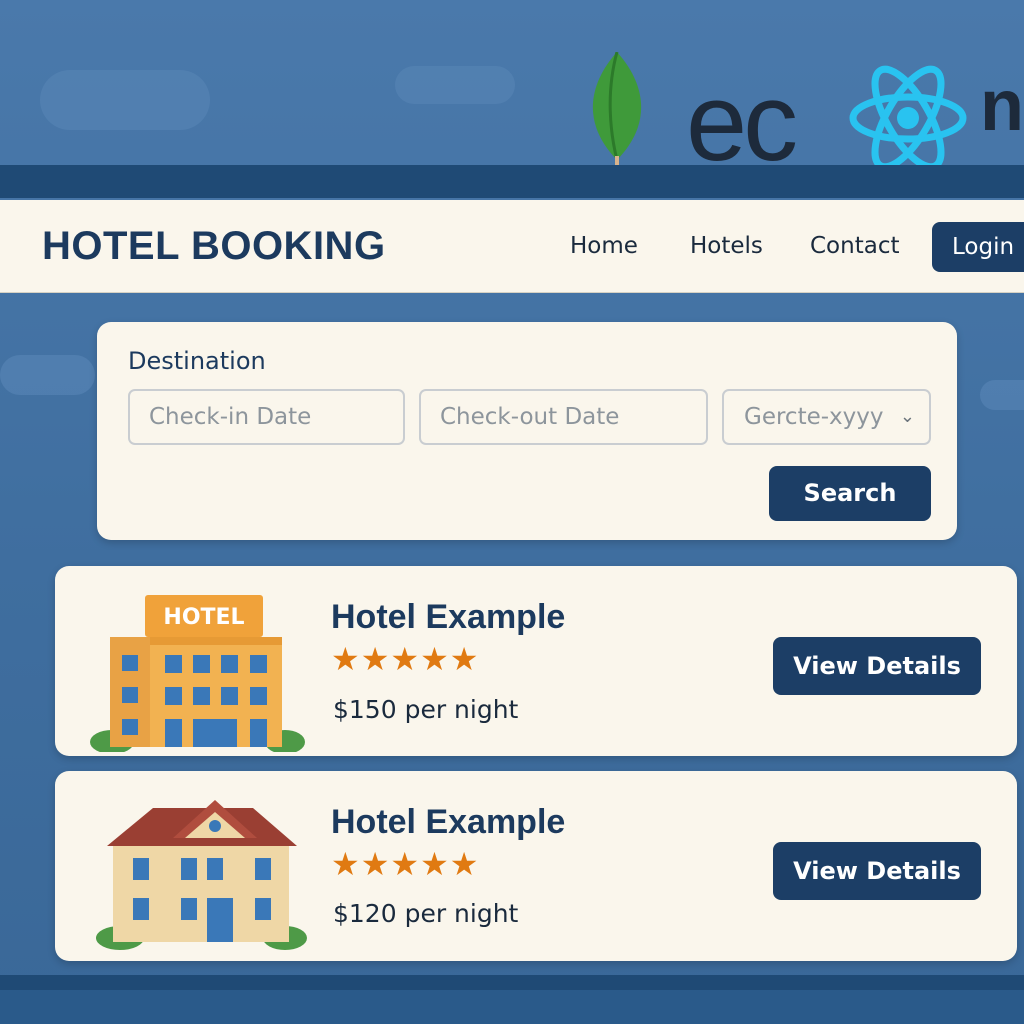 The image size is (1024, 1024). What do you see at coordinates (604, 246) in the screenshot?
I see `nav-home: Home` at bounding box center [604, 246].